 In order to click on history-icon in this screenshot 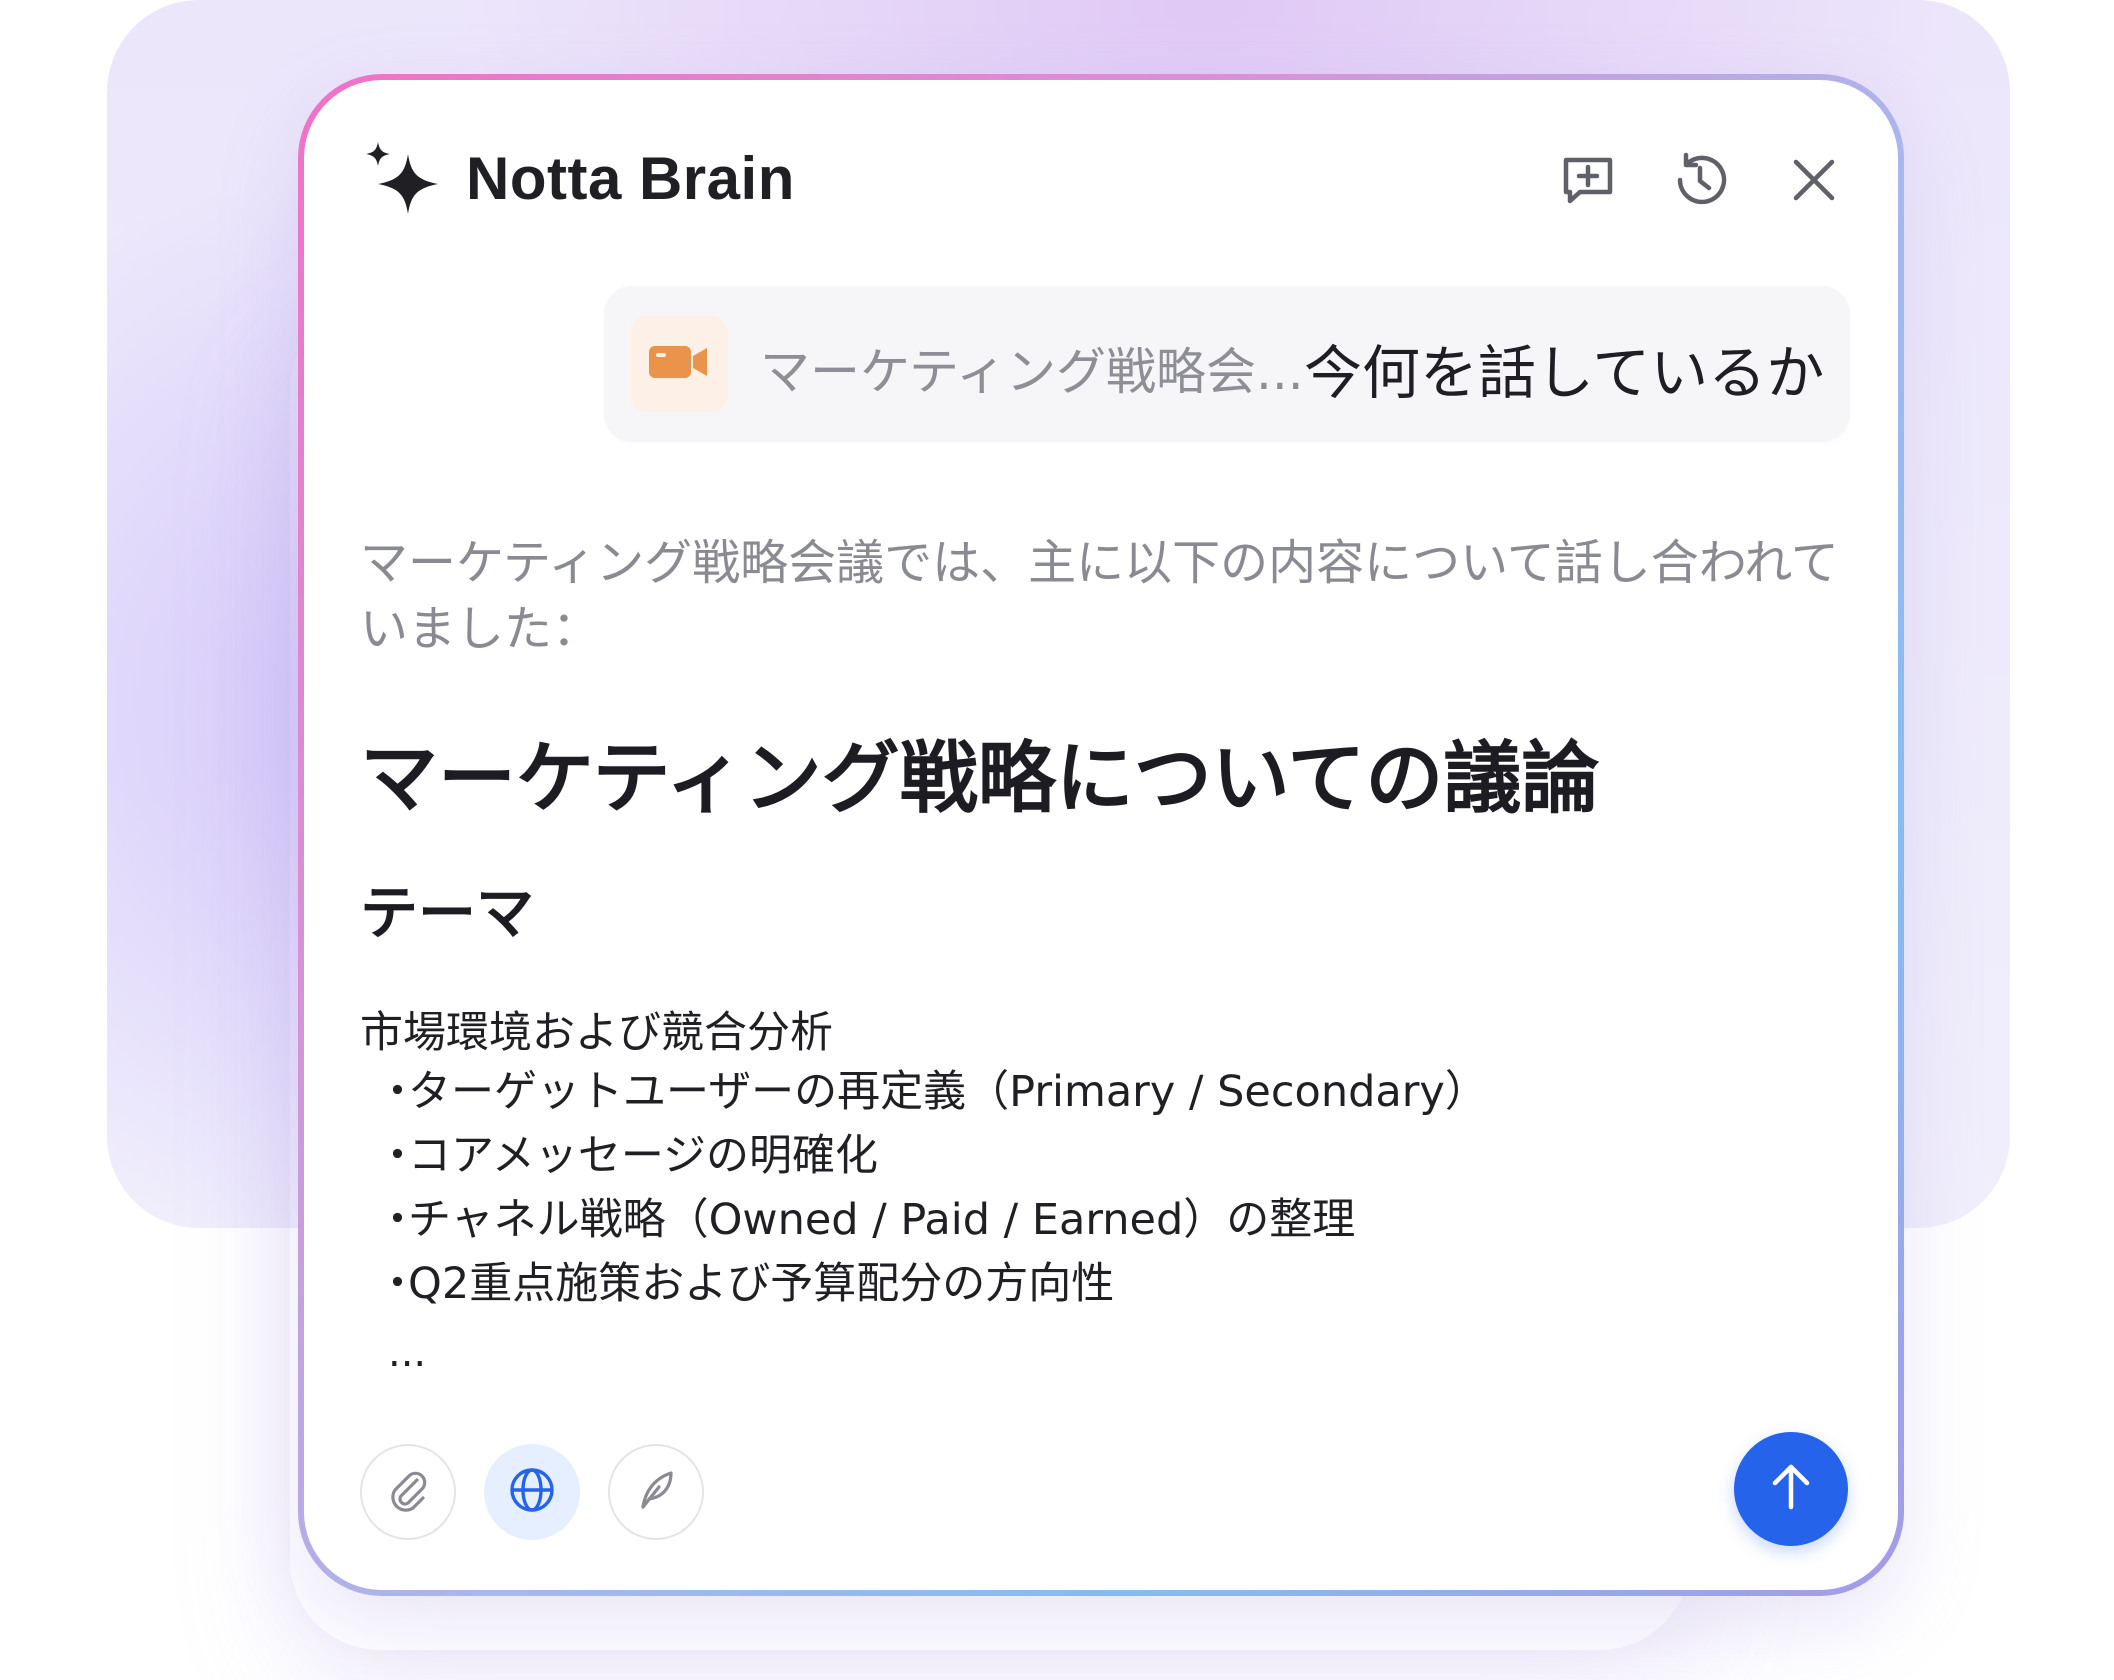, I will do `click(1700, 182)`.